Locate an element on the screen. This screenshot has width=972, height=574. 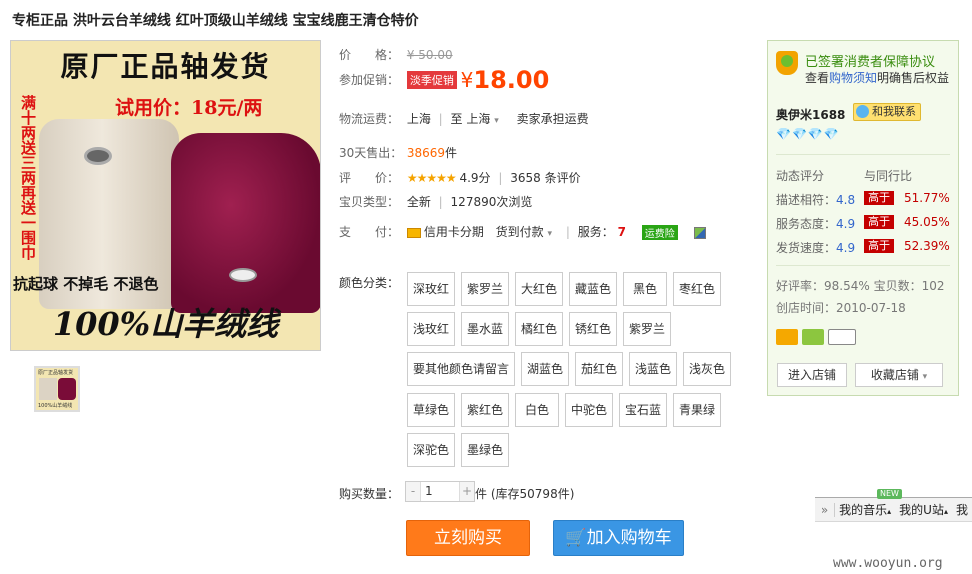
consumer-guarantee-icon is located at coordinates (787, 63).